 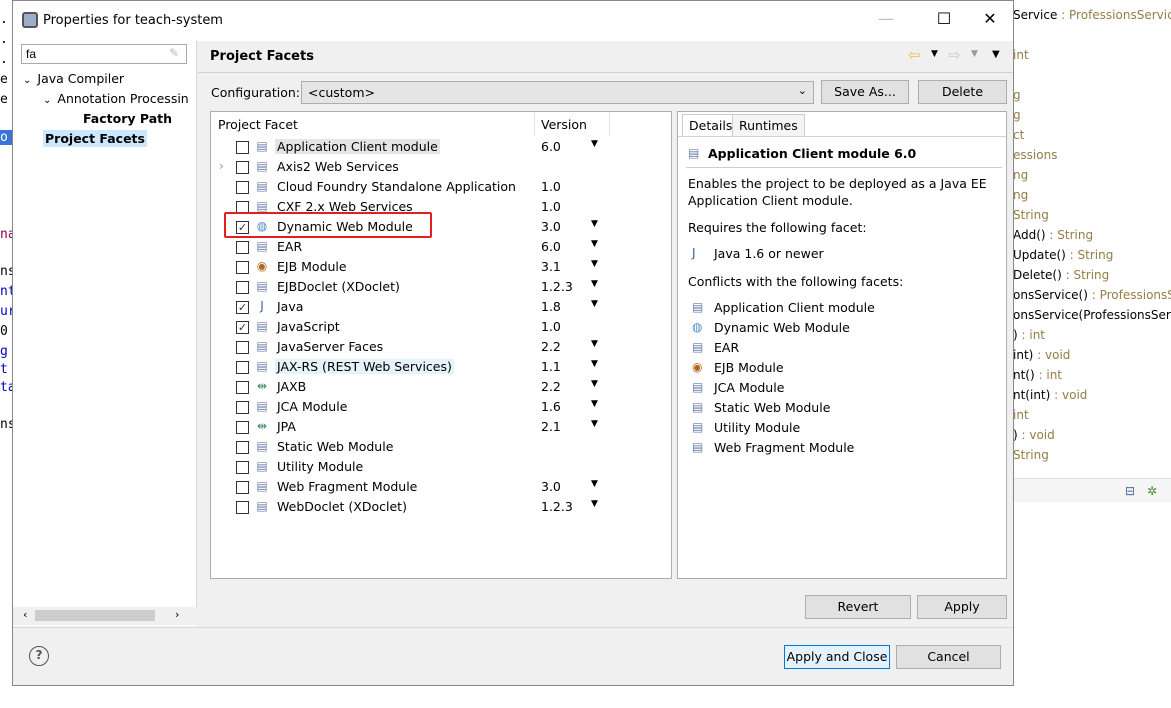 What do you see at coordinates (1152, 491) in the screenshot?
I see `bug-icon: ✲` at bounding box center [1152, 491].